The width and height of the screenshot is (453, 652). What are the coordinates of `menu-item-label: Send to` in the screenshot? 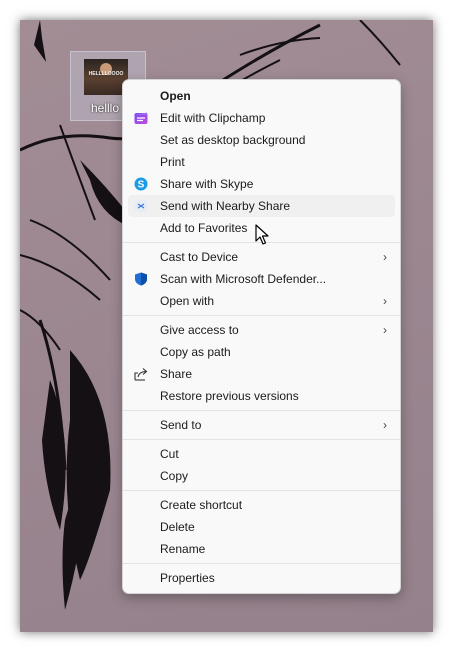 It's located at (181, 425).